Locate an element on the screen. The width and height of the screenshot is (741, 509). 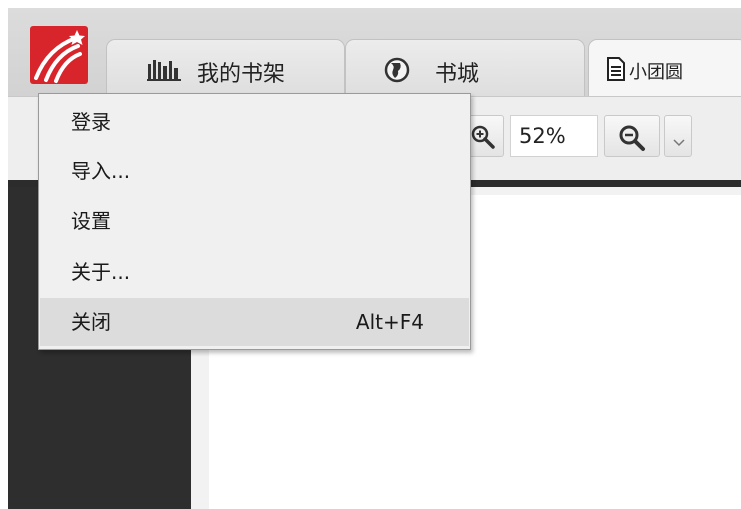
tab-bookstore: 书城 is located at coordinates (465, 67).